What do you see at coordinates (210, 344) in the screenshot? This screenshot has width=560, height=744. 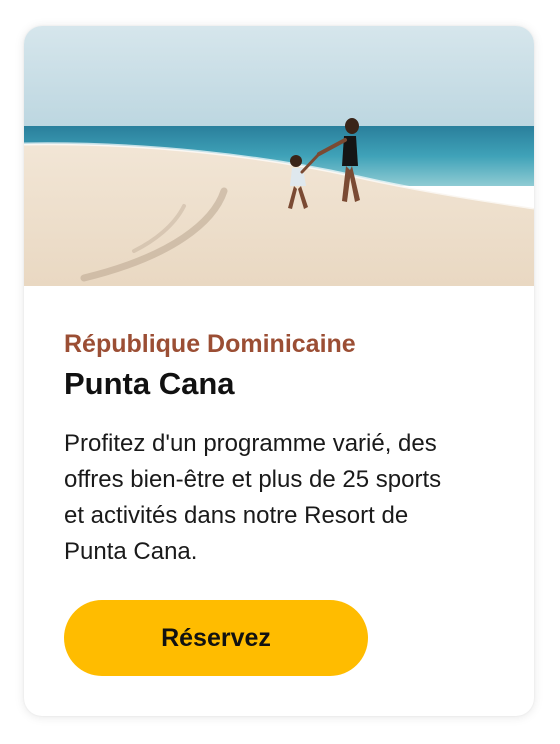 I see `destination-country: République Dominicaine` at bounding box center [210, 344].